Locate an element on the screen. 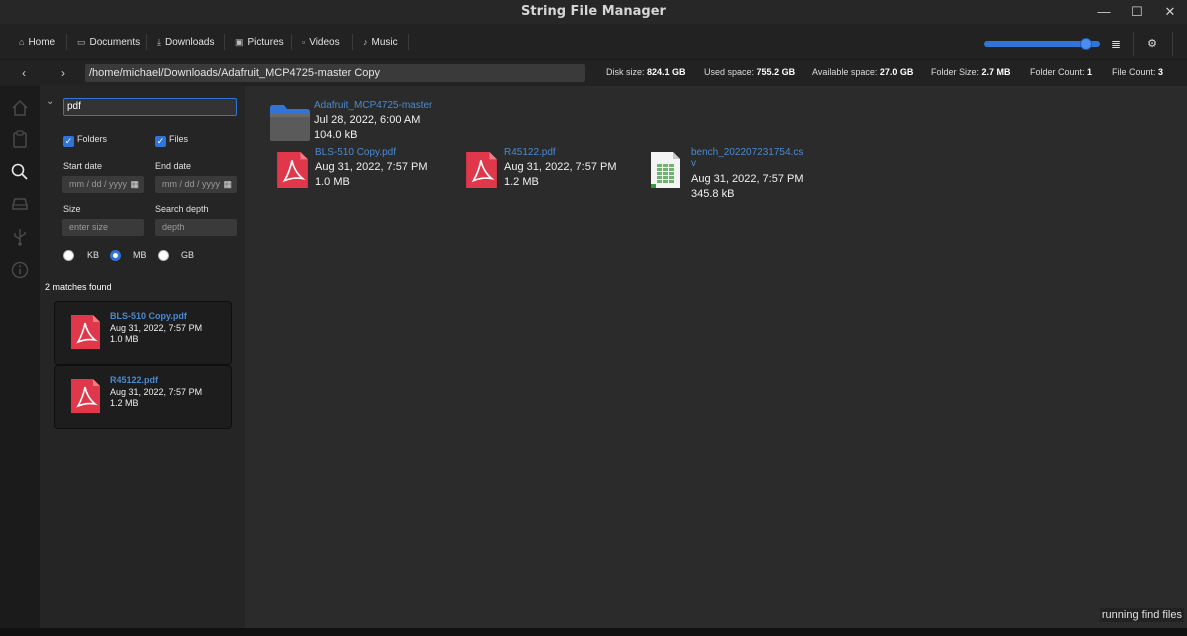 This screenshot has width=1187, height=636. zoom-slider-thumb is located at coordinates (1086, 44).